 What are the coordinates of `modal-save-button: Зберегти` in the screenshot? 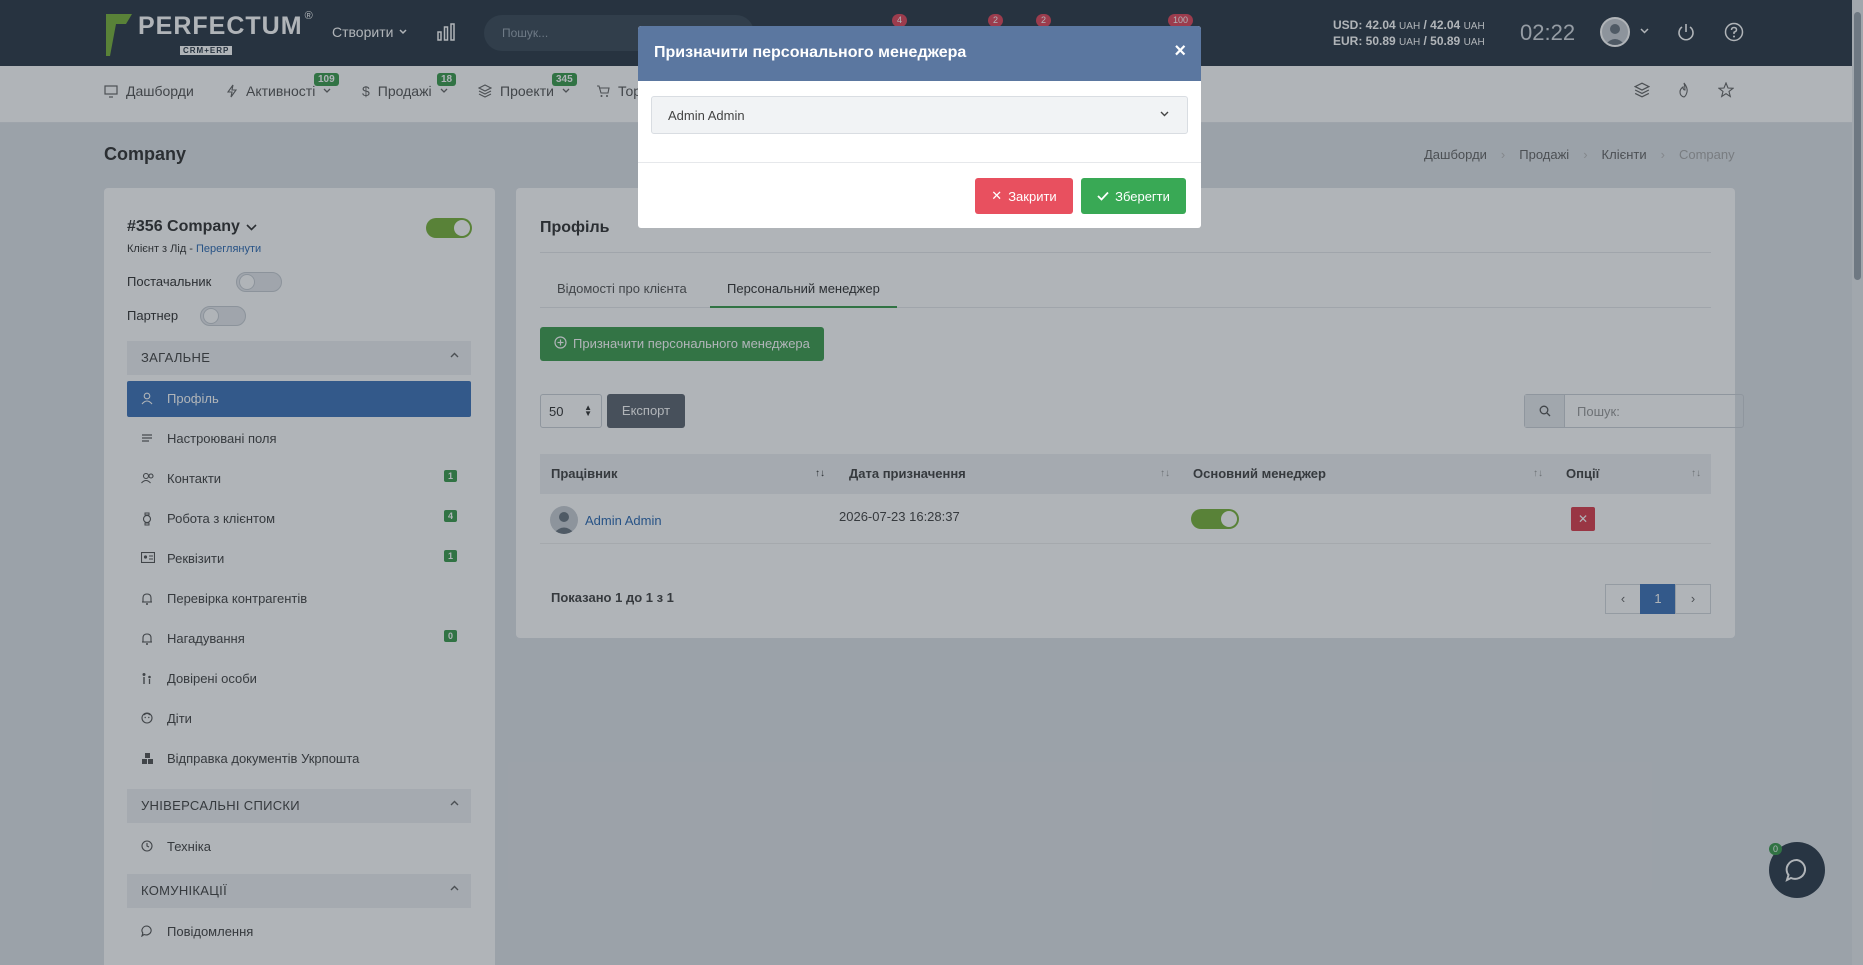 It's located at (1133, 196).